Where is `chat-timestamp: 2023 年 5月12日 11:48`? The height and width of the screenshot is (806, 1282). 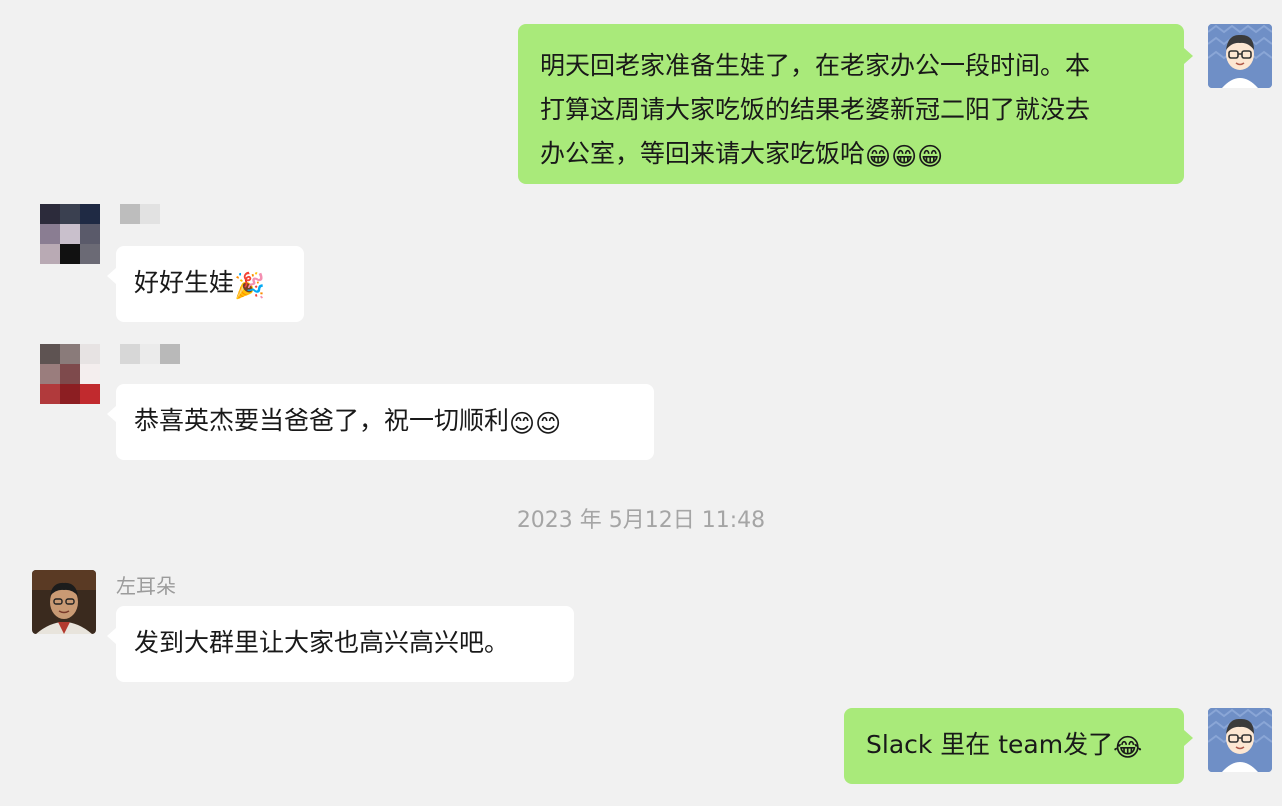 chat-timestamp: 2023 年 5月12日 11:48 is located at coordinates (641, 520).